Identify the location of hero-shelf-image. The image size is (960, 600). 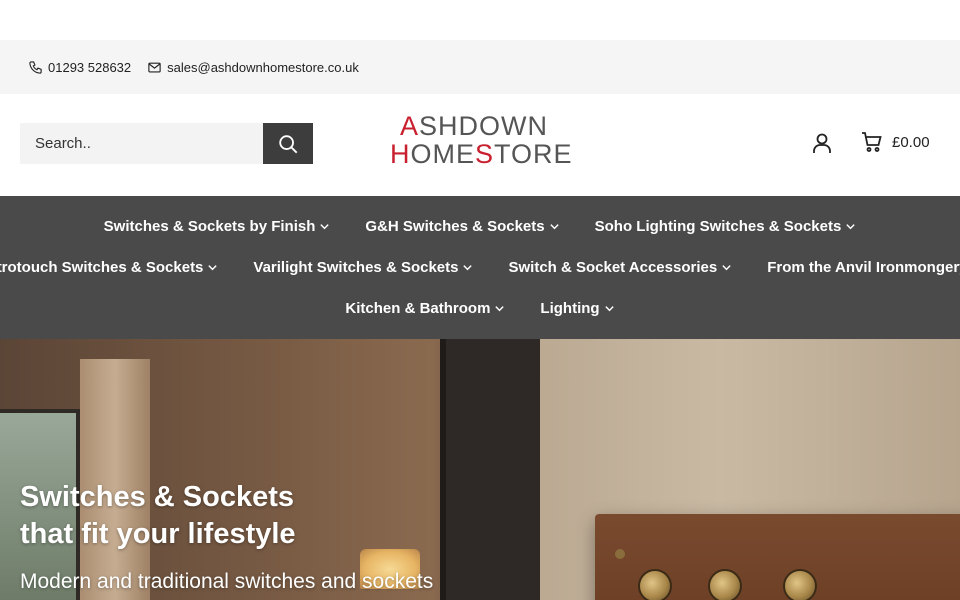
(490, 469).